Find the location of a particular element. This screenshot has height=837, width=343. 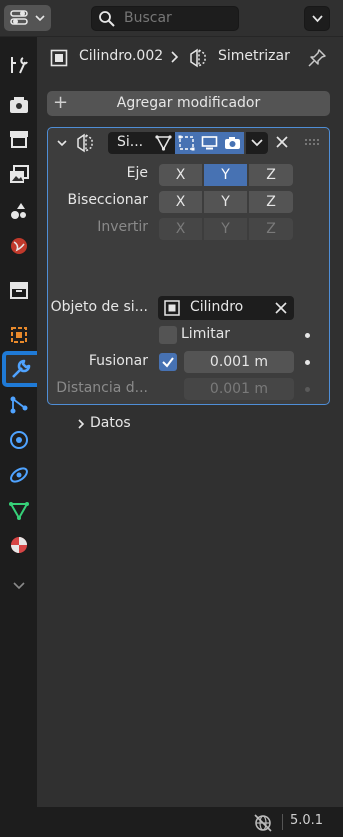

merge-label: Fusionar is located at coordinates (118, 361).